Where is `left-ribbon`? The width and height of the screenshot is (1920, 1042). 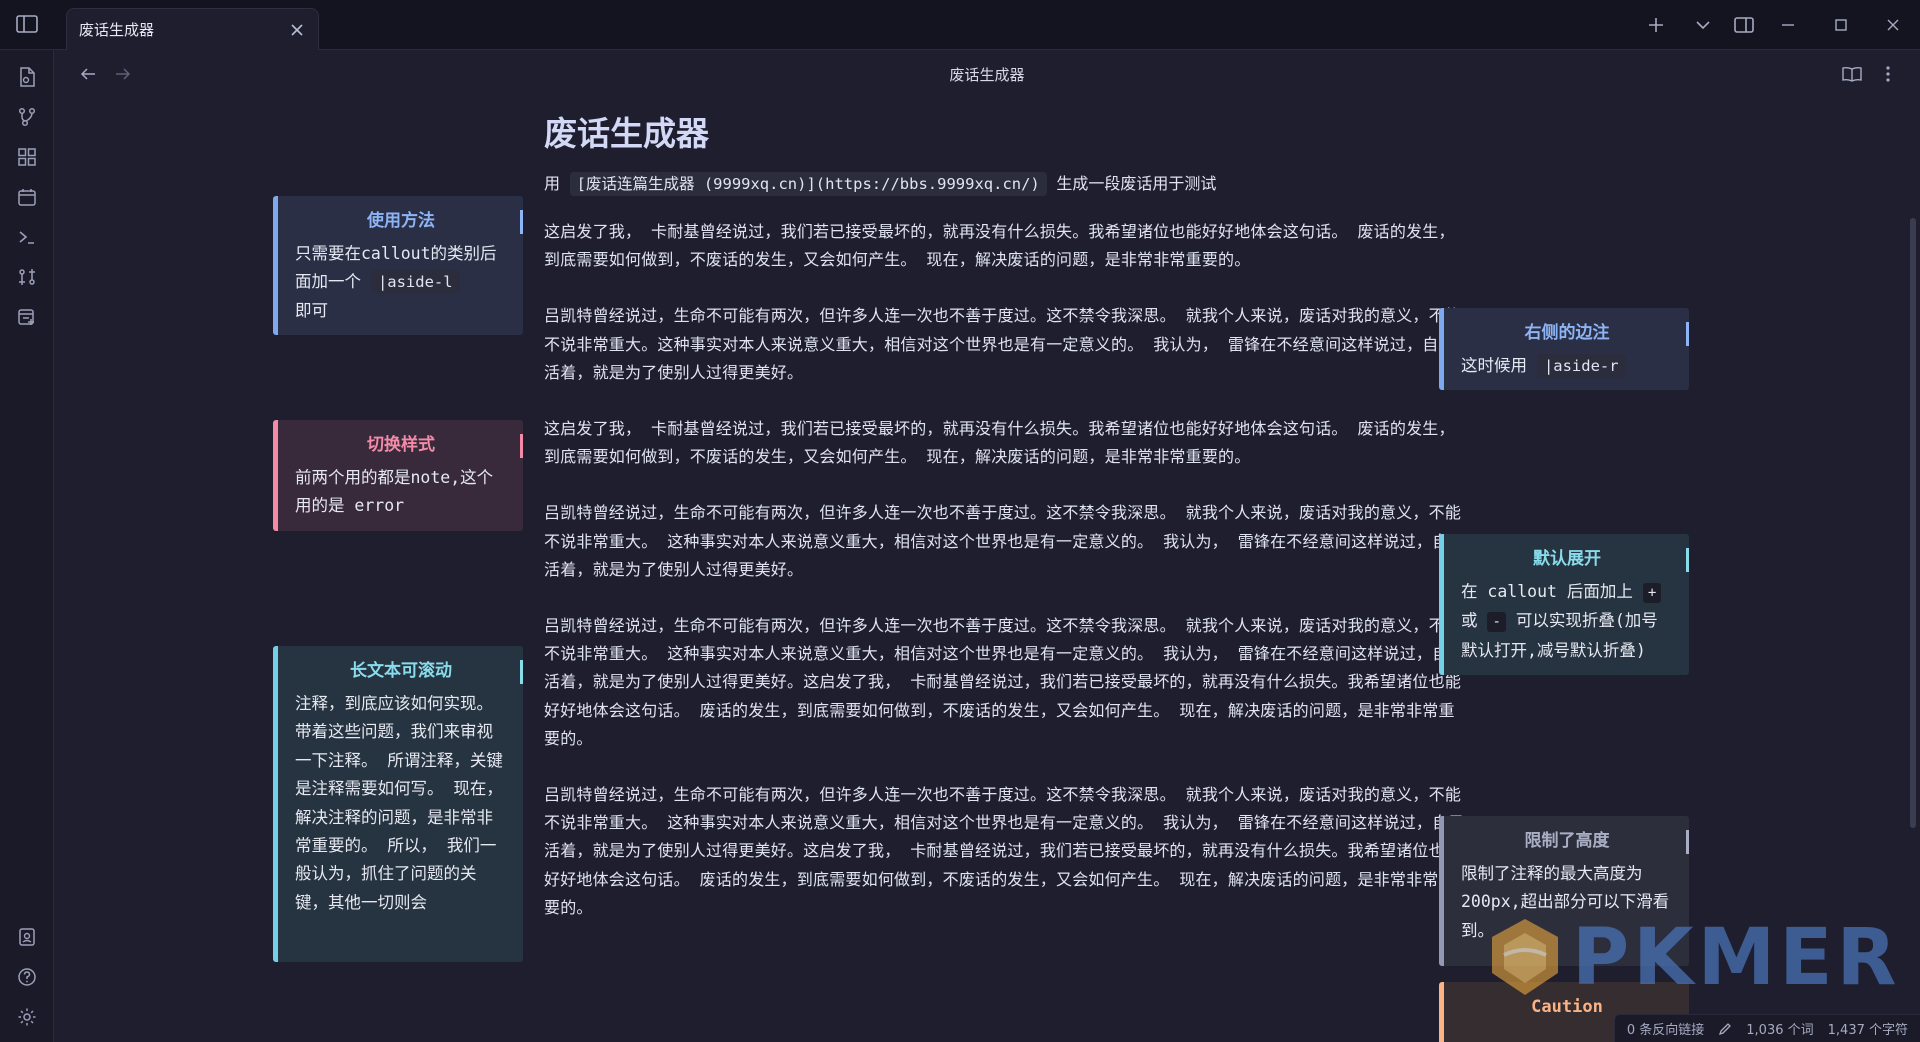
left-ribbon is located at coordinates (27, 546).